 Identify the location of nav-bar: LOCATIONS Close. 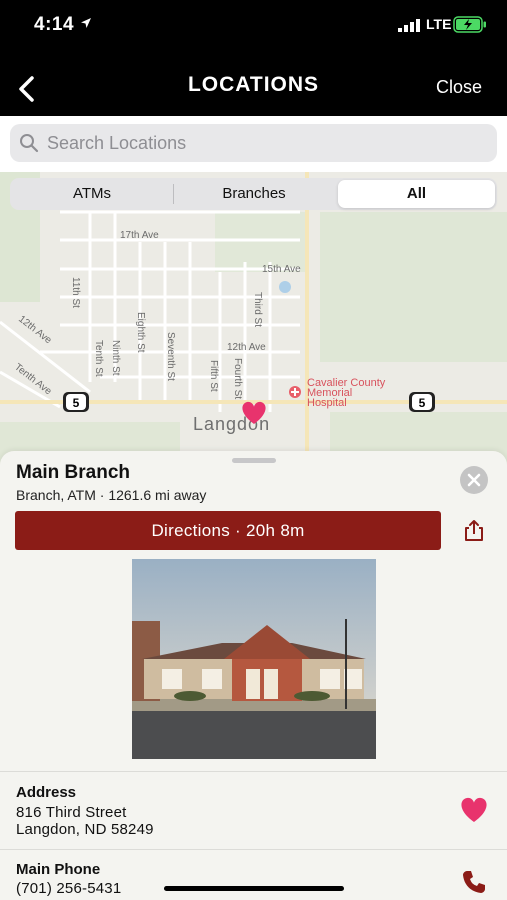
(253, 83).